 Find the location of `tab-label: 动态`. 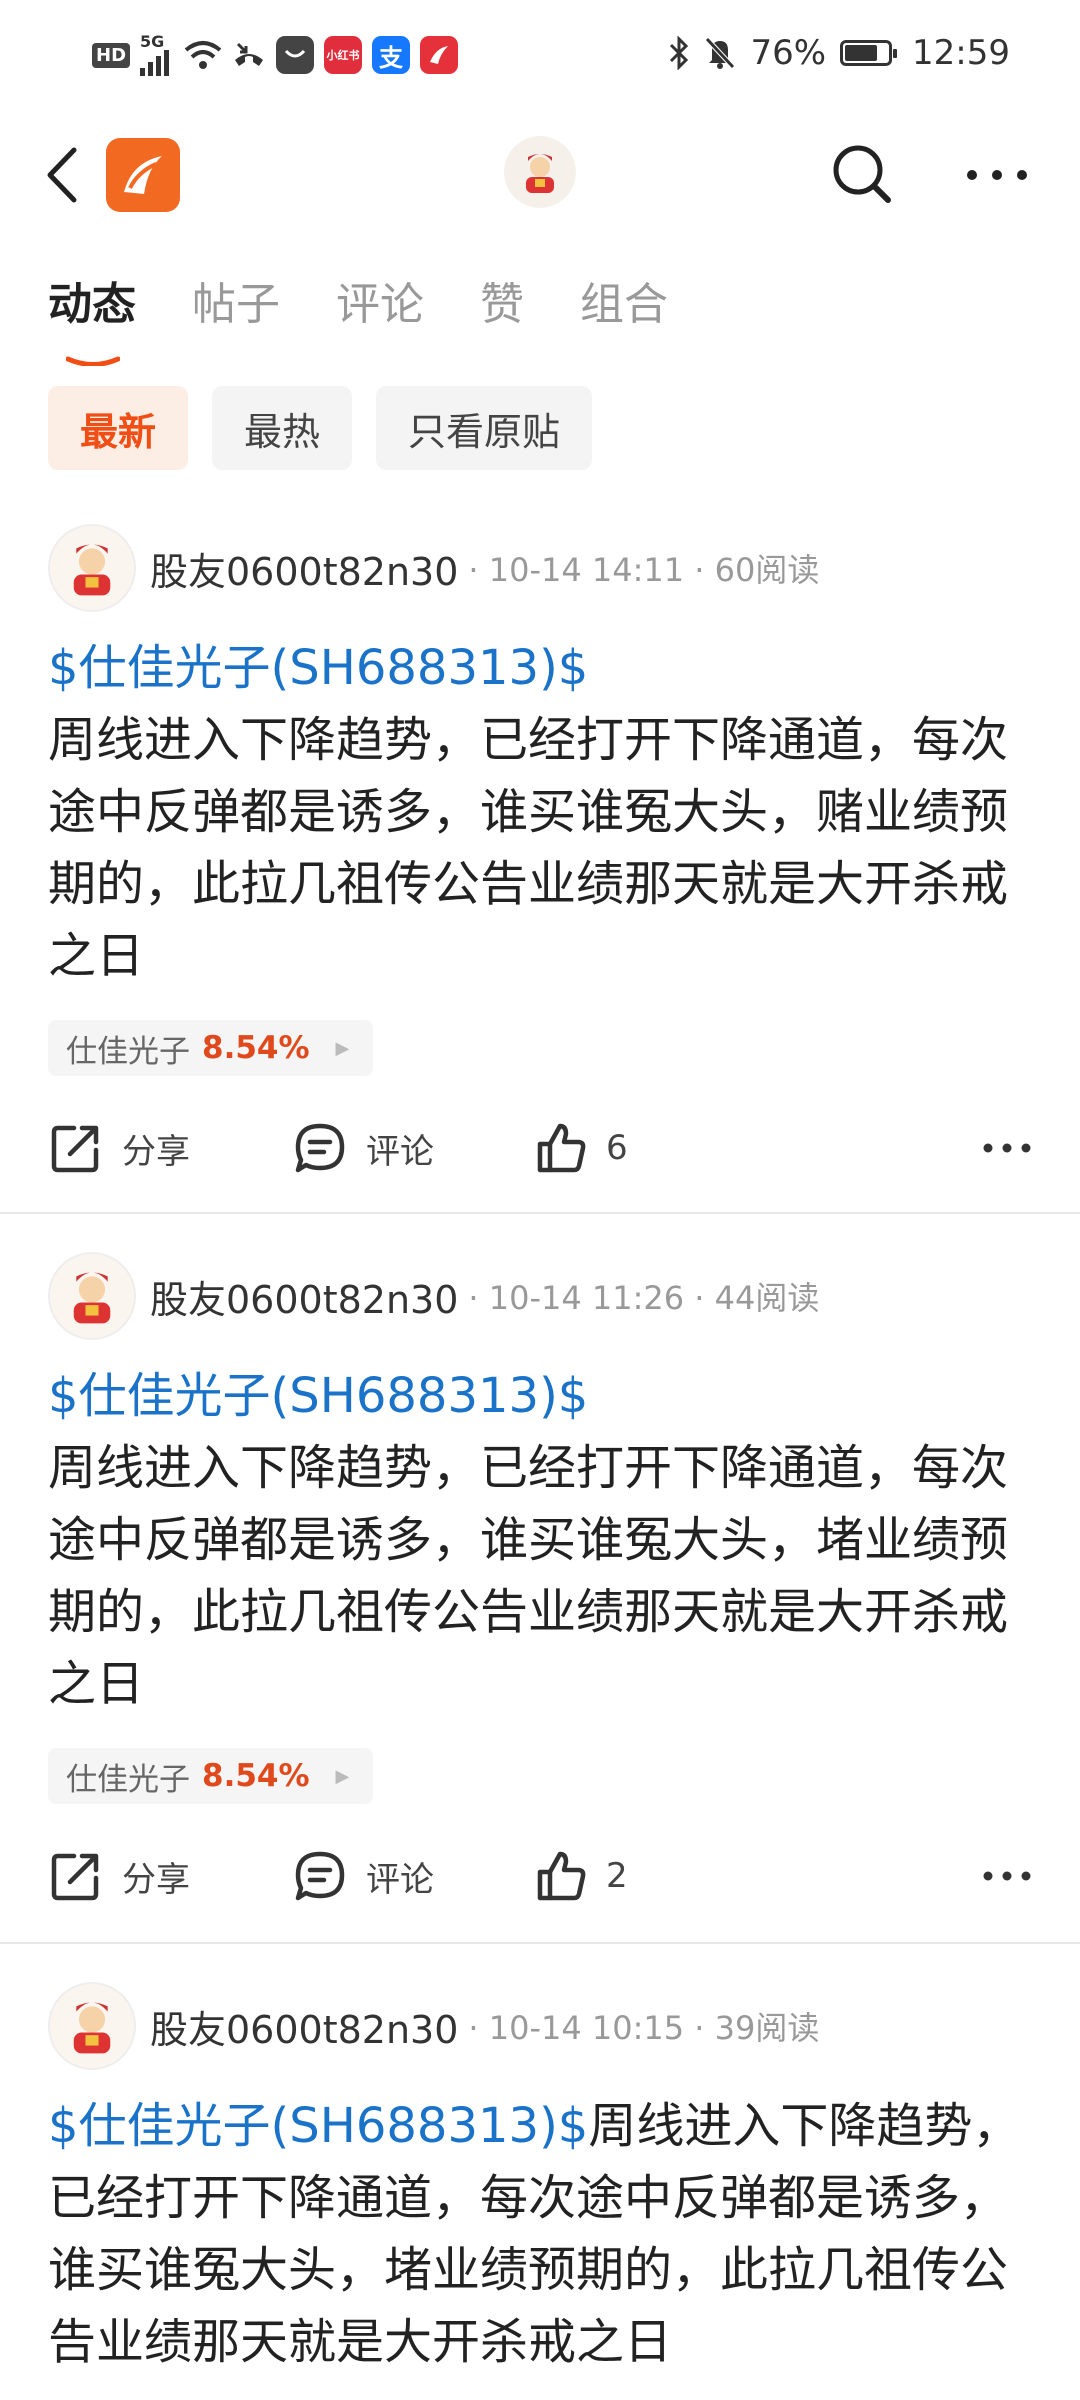

tab-label: 动态 is located at coordinates (92, 304).